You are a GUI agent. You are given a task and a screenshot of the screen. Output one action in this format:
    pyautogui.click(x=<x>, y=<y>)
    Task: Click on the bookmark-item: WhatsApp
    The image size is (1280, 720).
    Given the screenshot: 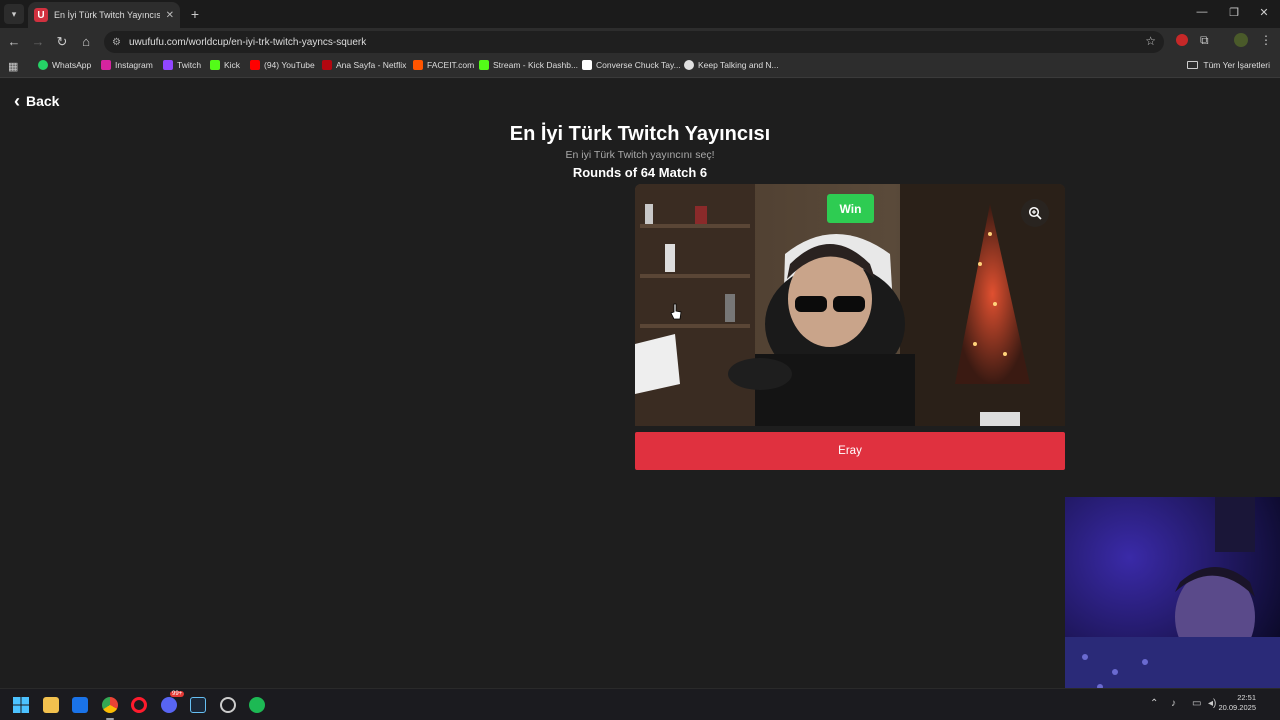 What is the action you would take?
    pyautogui.click(x=64, y=65)
    